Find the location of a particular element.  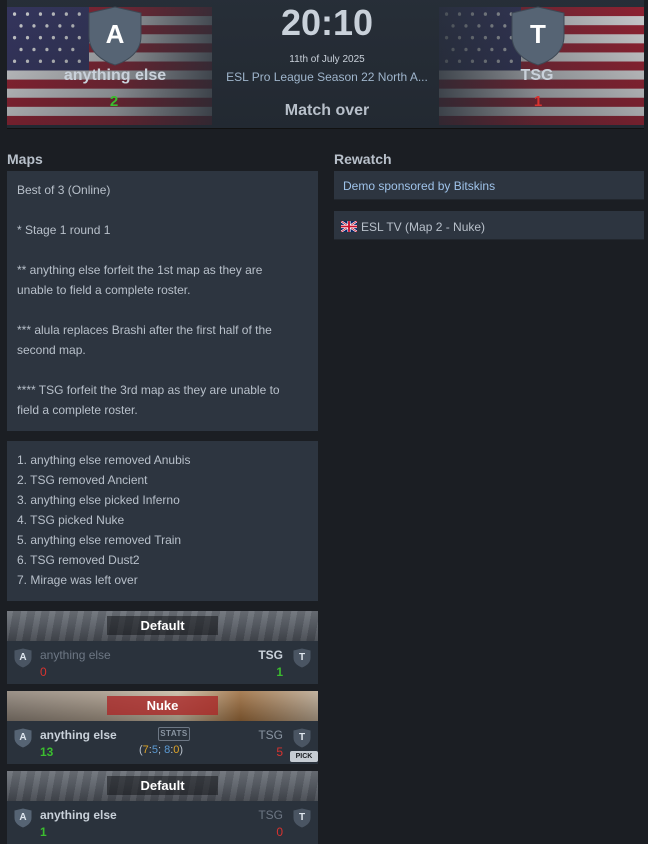

match-status: Match over is located at coordinates (327, 110).